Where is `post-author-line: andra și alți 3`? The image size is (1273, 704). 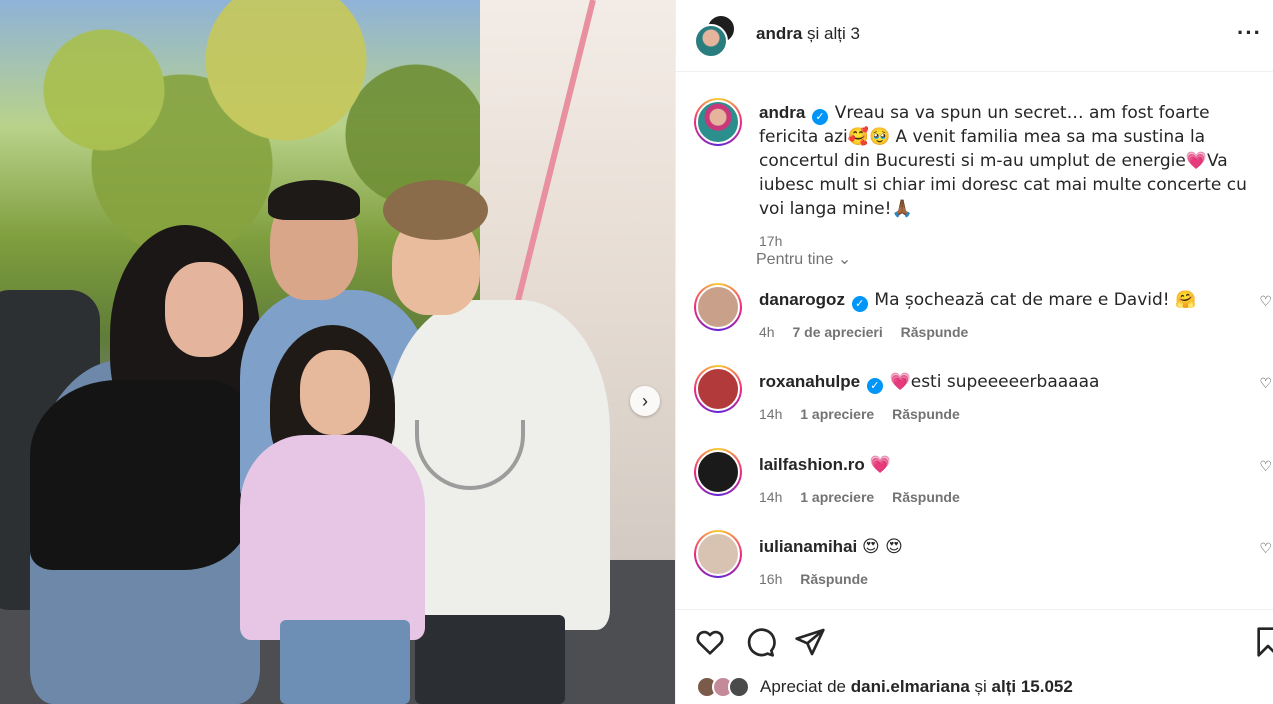
post-author-line: andra și alți 3 is located at coordinates (808, 34).